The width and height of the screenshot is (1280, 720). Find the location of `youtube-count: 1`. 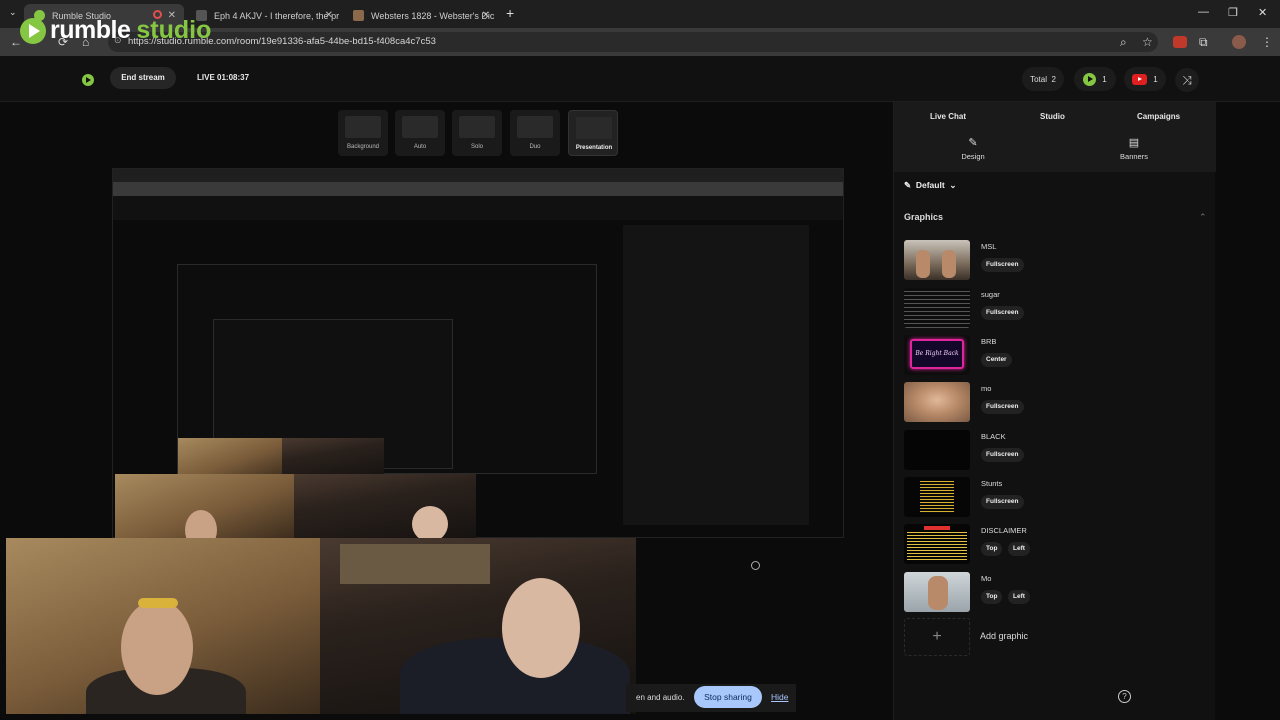

youtube-count: 1 is located at coordinates (1155, 79).